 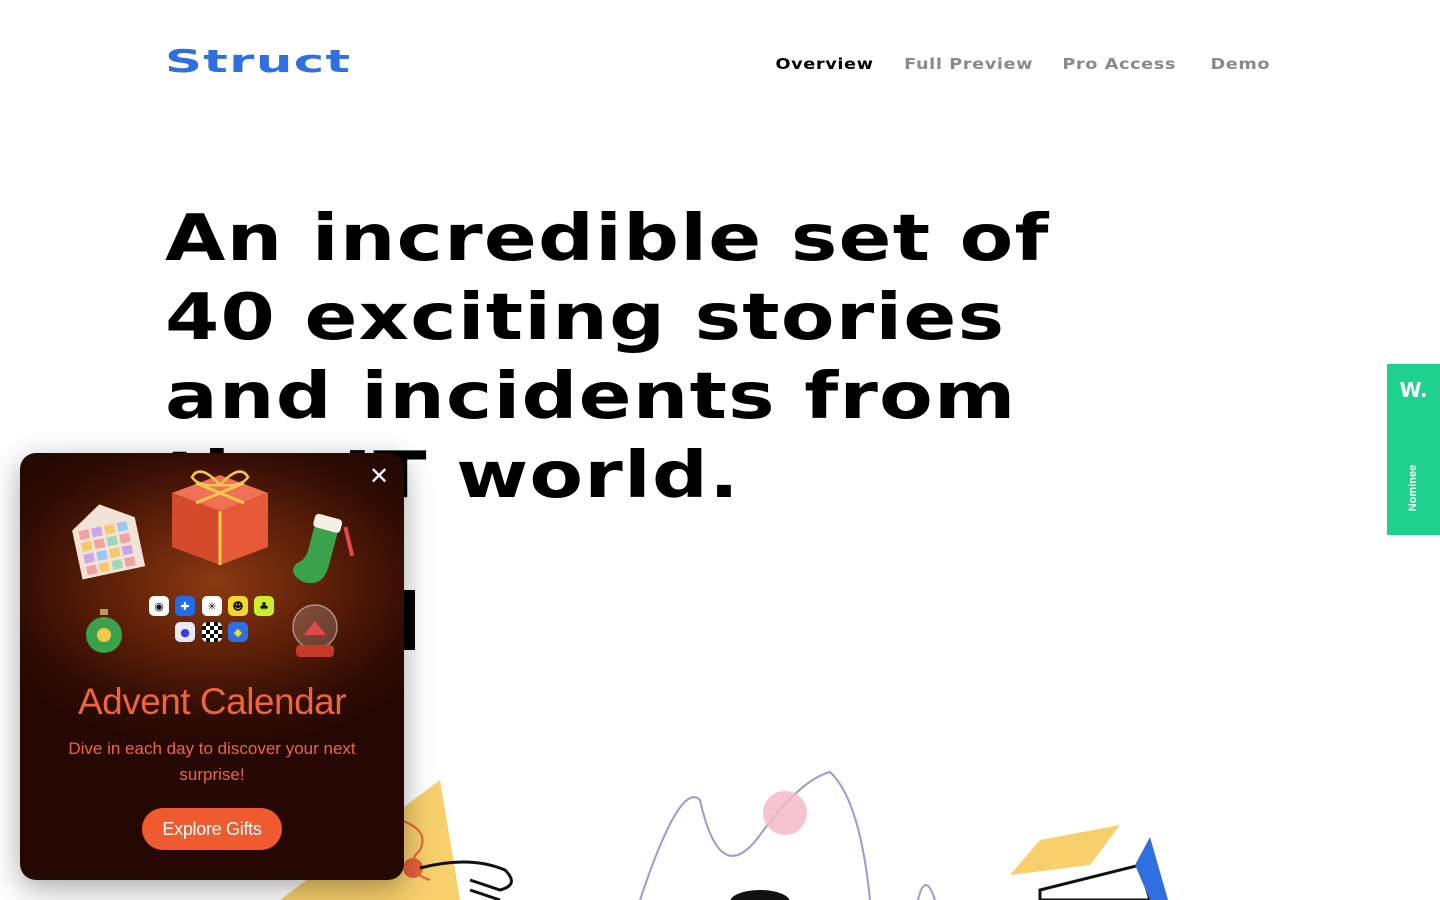 I want to click on checker-icon, so click(x=212, y=632).